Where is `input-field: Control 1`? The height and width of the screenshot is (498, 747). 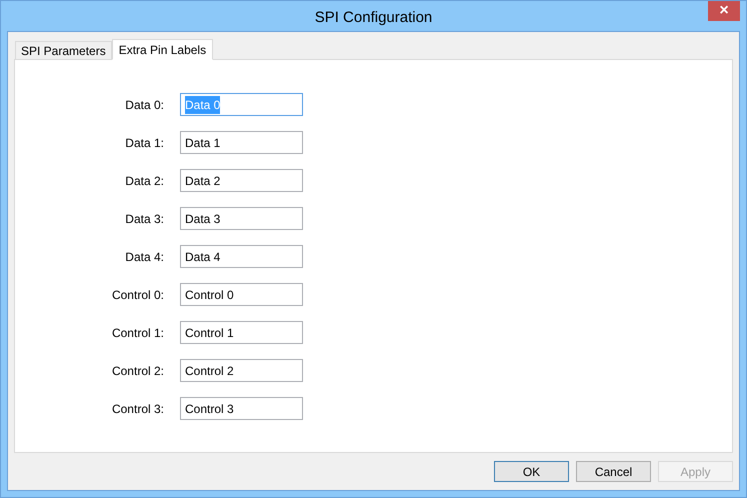
input-field: Control 1 is located at coordinates (241, 332).